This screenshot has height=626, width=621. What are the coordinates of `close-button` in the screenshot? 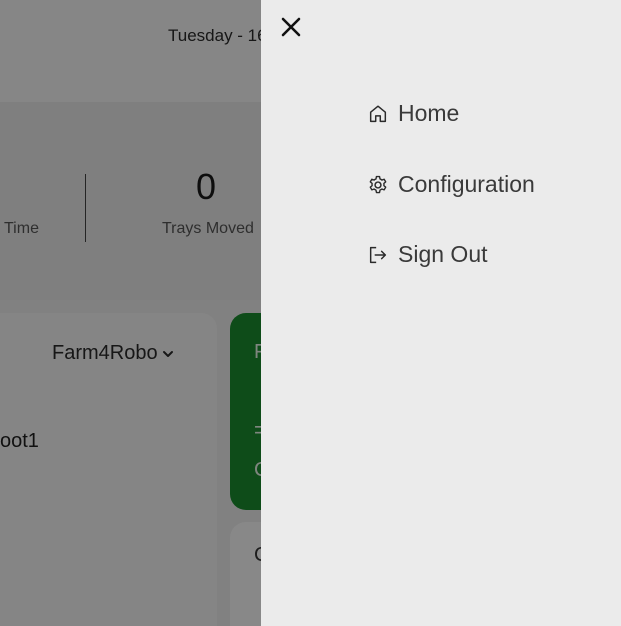 It's located at (291, 27).